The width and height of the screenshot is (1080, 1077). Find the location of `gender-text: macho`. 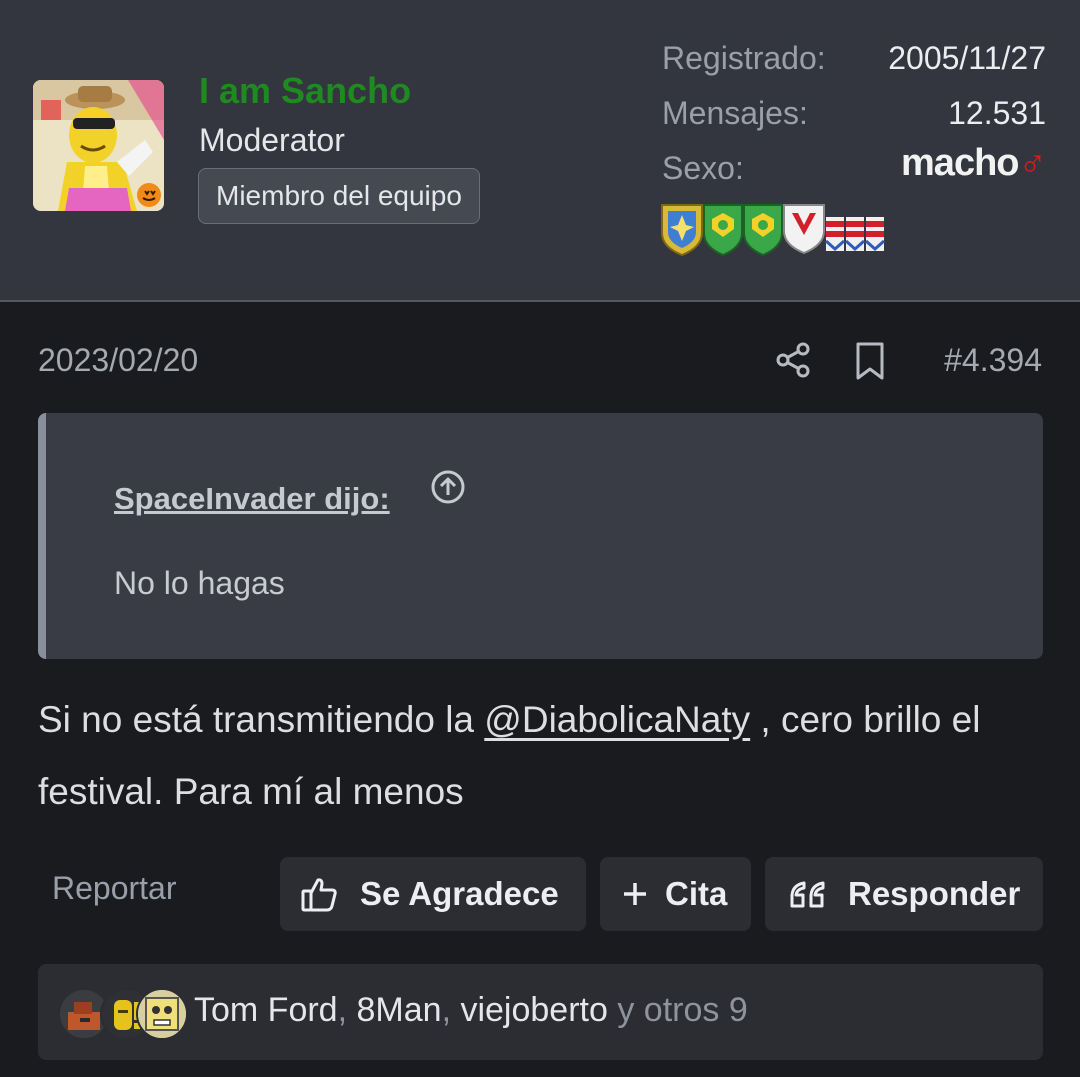

gender-text: macho is located at coordinates (960, 163).